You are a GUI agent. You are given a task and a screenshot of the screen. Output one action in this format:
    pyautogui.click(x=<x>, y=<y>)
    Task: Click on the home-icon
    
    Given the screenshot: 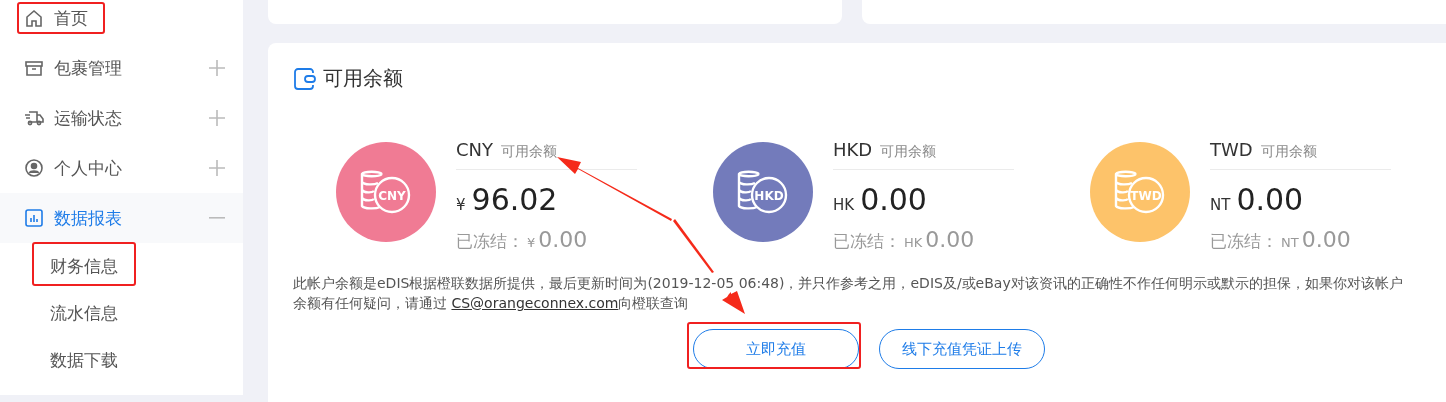 What is the action you would take?
    pyautogui.click(x=34, y=18)
    